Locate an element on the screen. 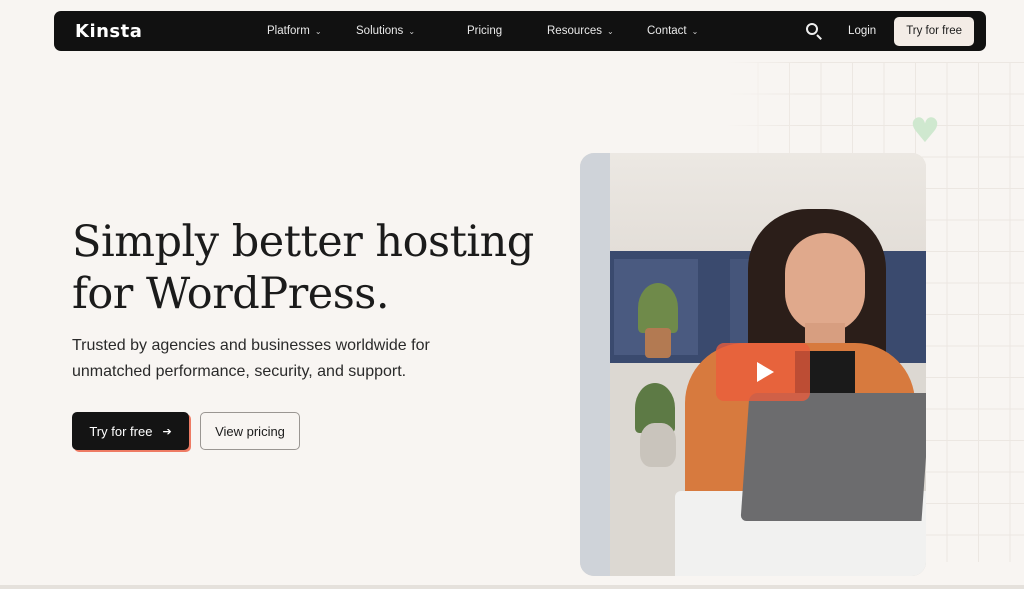 This screenshot has width=1024, height=589. nav-actions: Login Try for free is located at coordinates (889, 31).